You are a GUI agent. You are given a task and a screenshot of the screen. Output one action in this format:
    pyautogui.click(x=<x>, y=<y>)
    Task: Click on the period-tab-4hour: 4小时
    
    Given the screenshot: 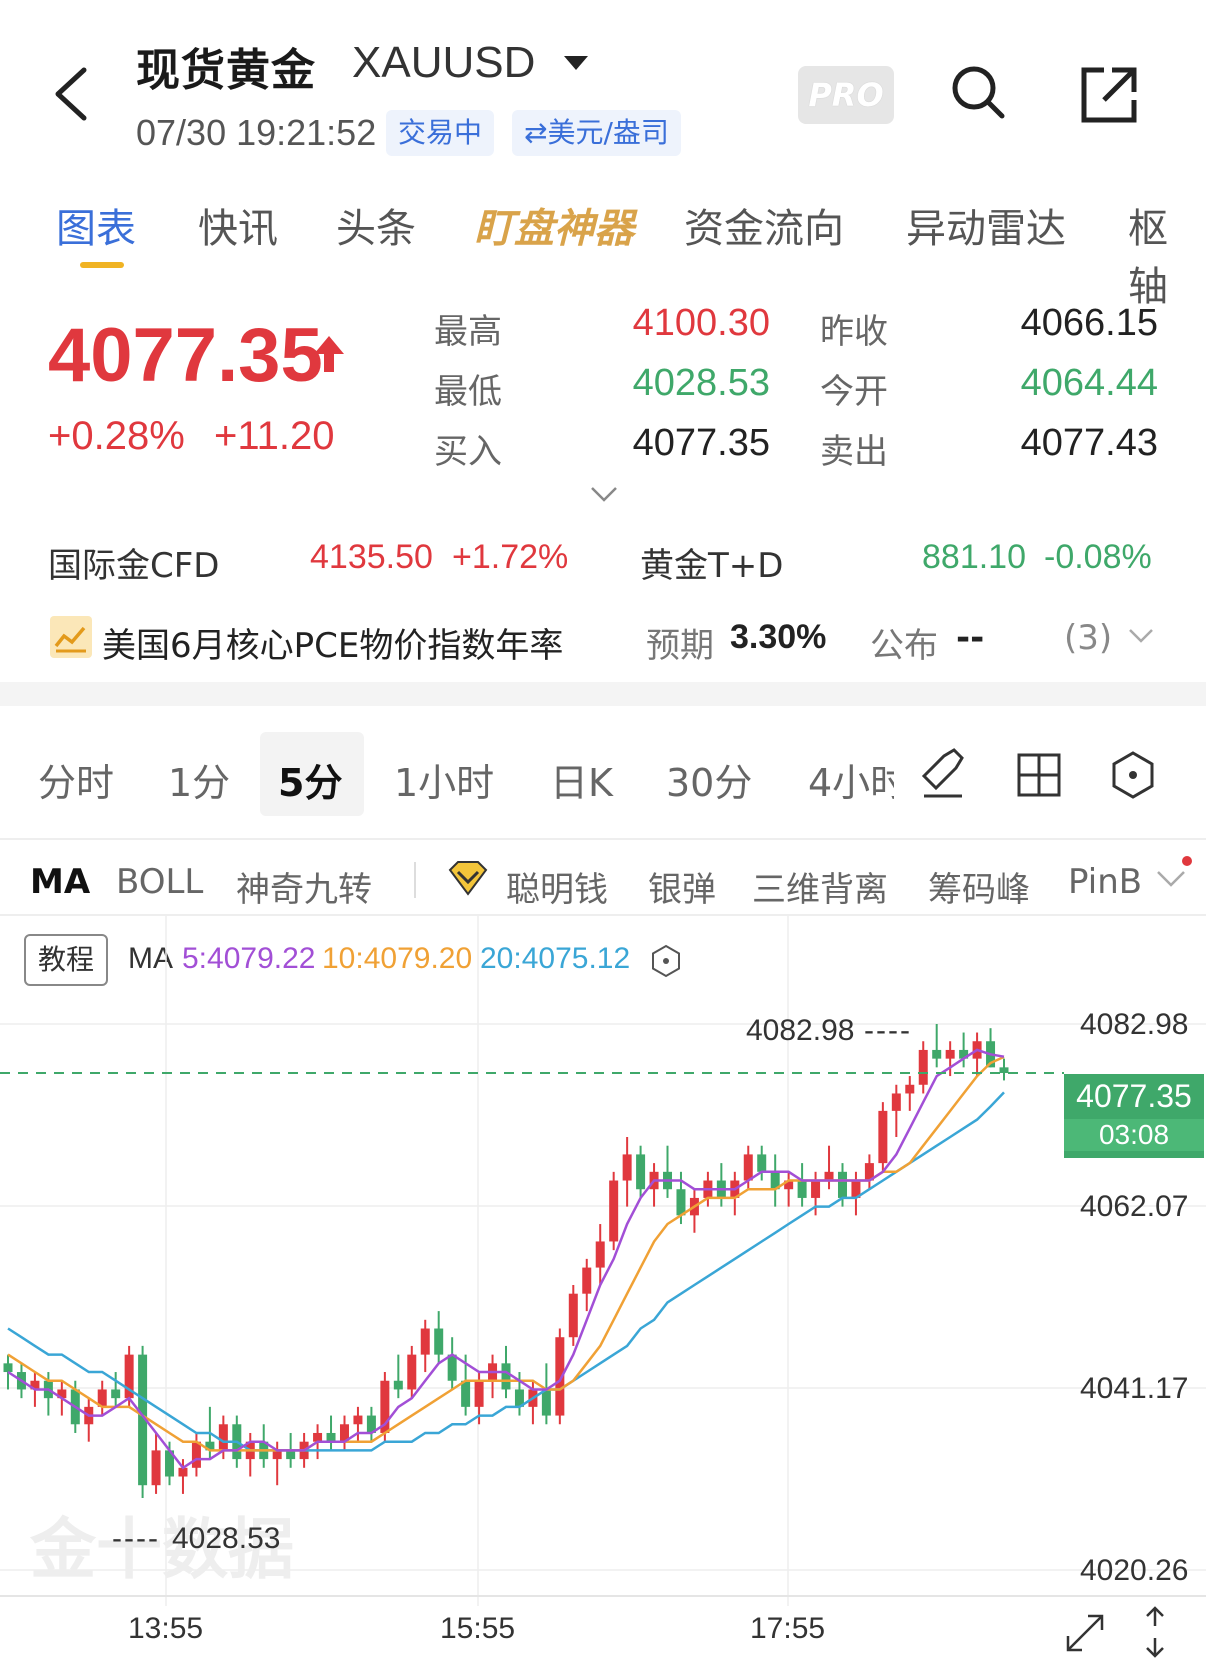 What is the action you would take?
    pyautogui.click(x=851, y=777)
    